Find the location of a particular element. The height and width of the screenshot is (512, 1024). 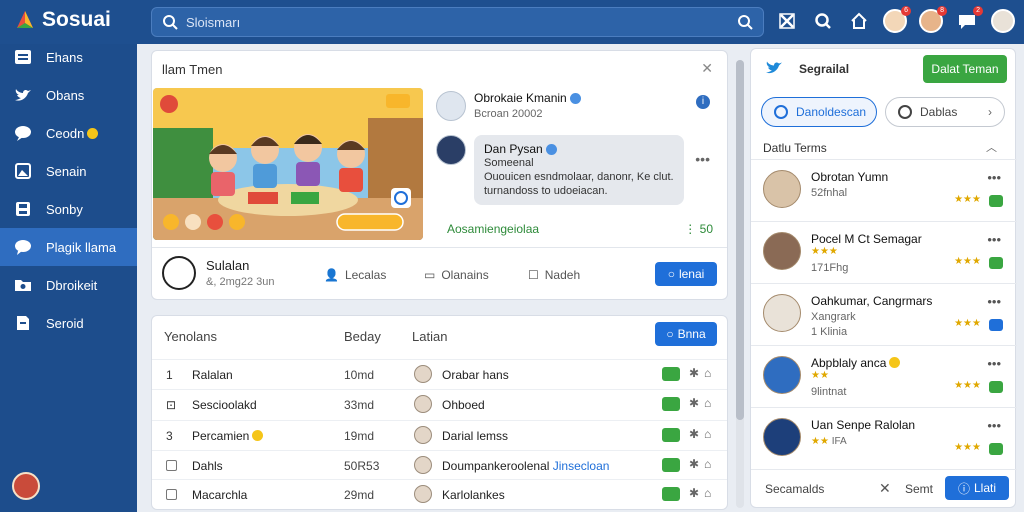

green-link: Aosamiengeiolaa is located at coordinates (493, 229).